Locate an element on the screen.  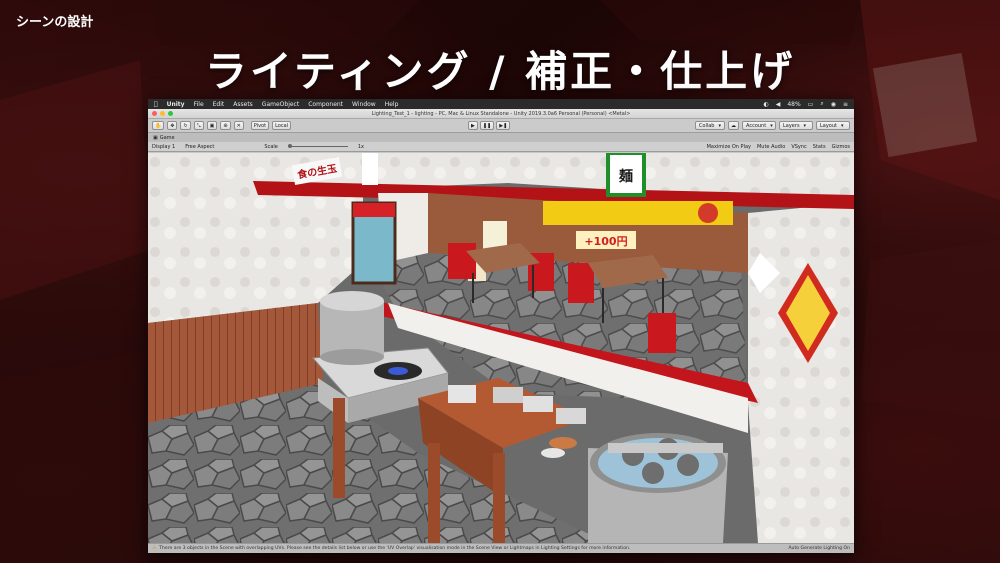
menu-help: Help is located at coordinates (392, 104).